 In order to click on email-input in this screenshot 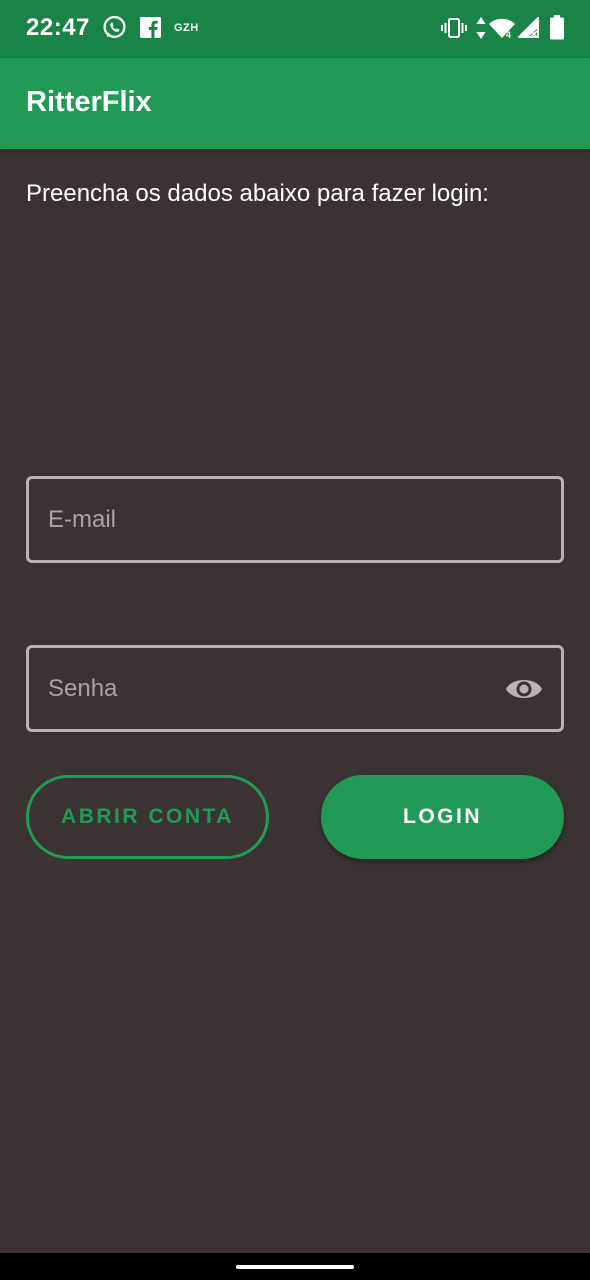, I will do `click(266, 519)`.